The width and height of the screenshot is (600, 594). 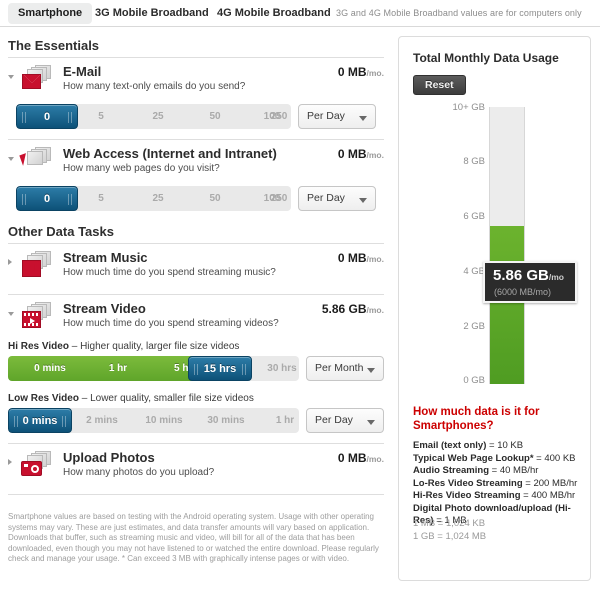 What do you see at coordinates (153, 368) in the screenshot?
I see `slider-hi-res-video: 0 mins 1 hr 5 hrs 30 hrs 15 hrs` at bounding box center [153, 368].